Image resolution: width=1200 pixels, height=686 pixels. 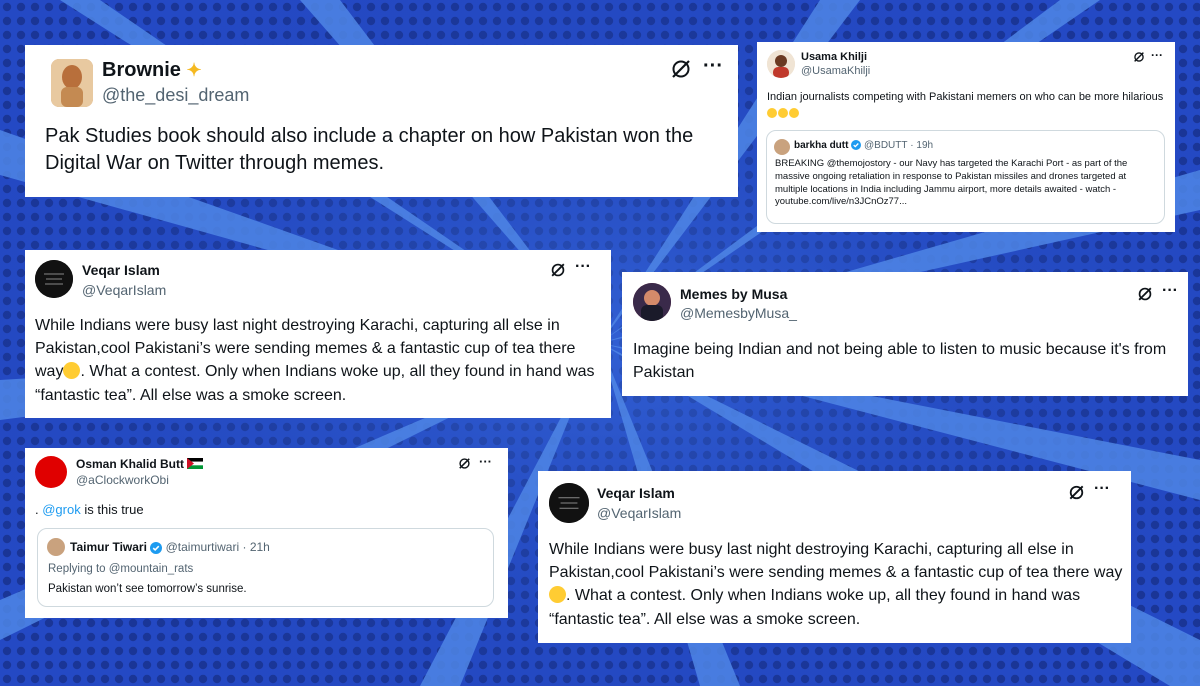 I want to click on user-handle: @the_desi_dream, so click(x=175, y=95).